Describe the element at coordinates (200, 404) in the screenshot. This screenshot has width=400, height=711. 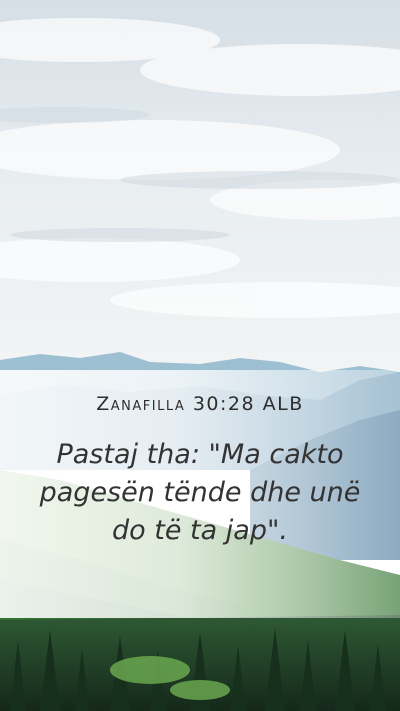
I see `verse-reference: Zanafilla 30:28 ALB` at that location.